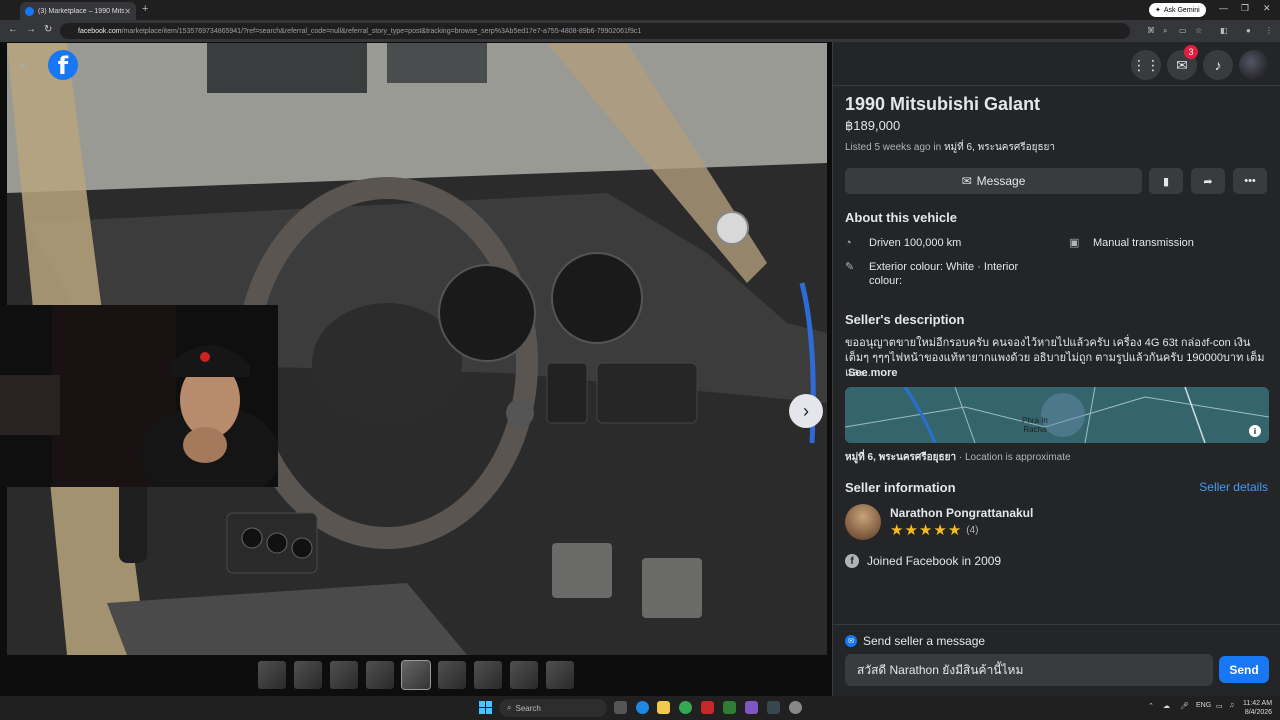 Image resolution: width=1280 pixels, height=720 pixels. I want to click on restore-icon: ❐, so click(1245, 8).